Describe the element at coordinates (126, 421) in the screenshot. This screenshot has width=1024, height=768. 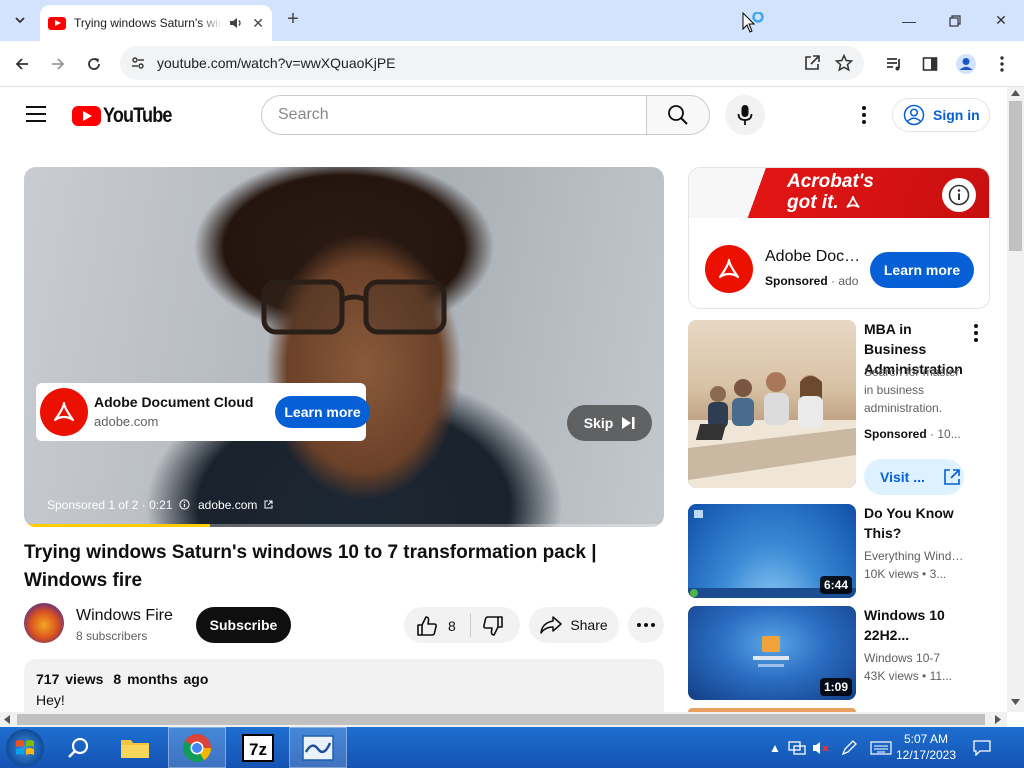
I see `ad-domain: adobe.com` at that location.